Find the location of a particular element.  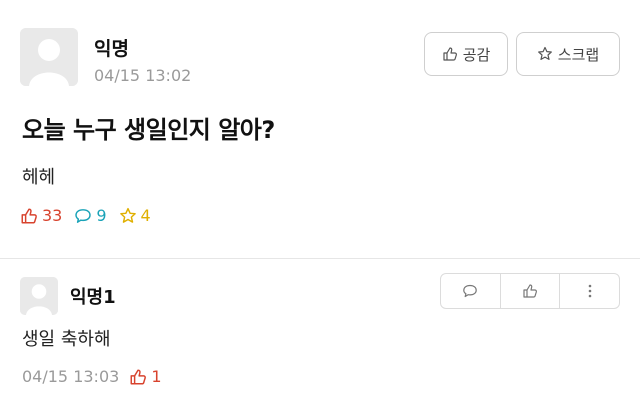

post-time: 04/15 13:02 is located at coordinates (143, 75).